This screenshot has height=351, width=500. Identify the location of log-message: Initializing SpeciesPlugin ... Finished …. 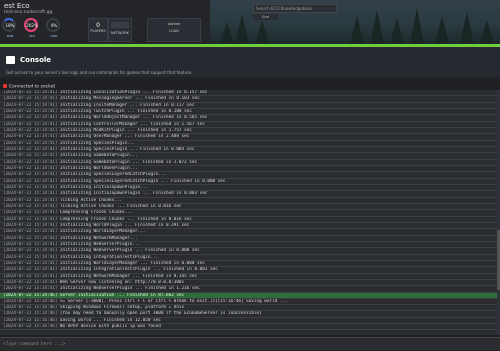
(127, 149).